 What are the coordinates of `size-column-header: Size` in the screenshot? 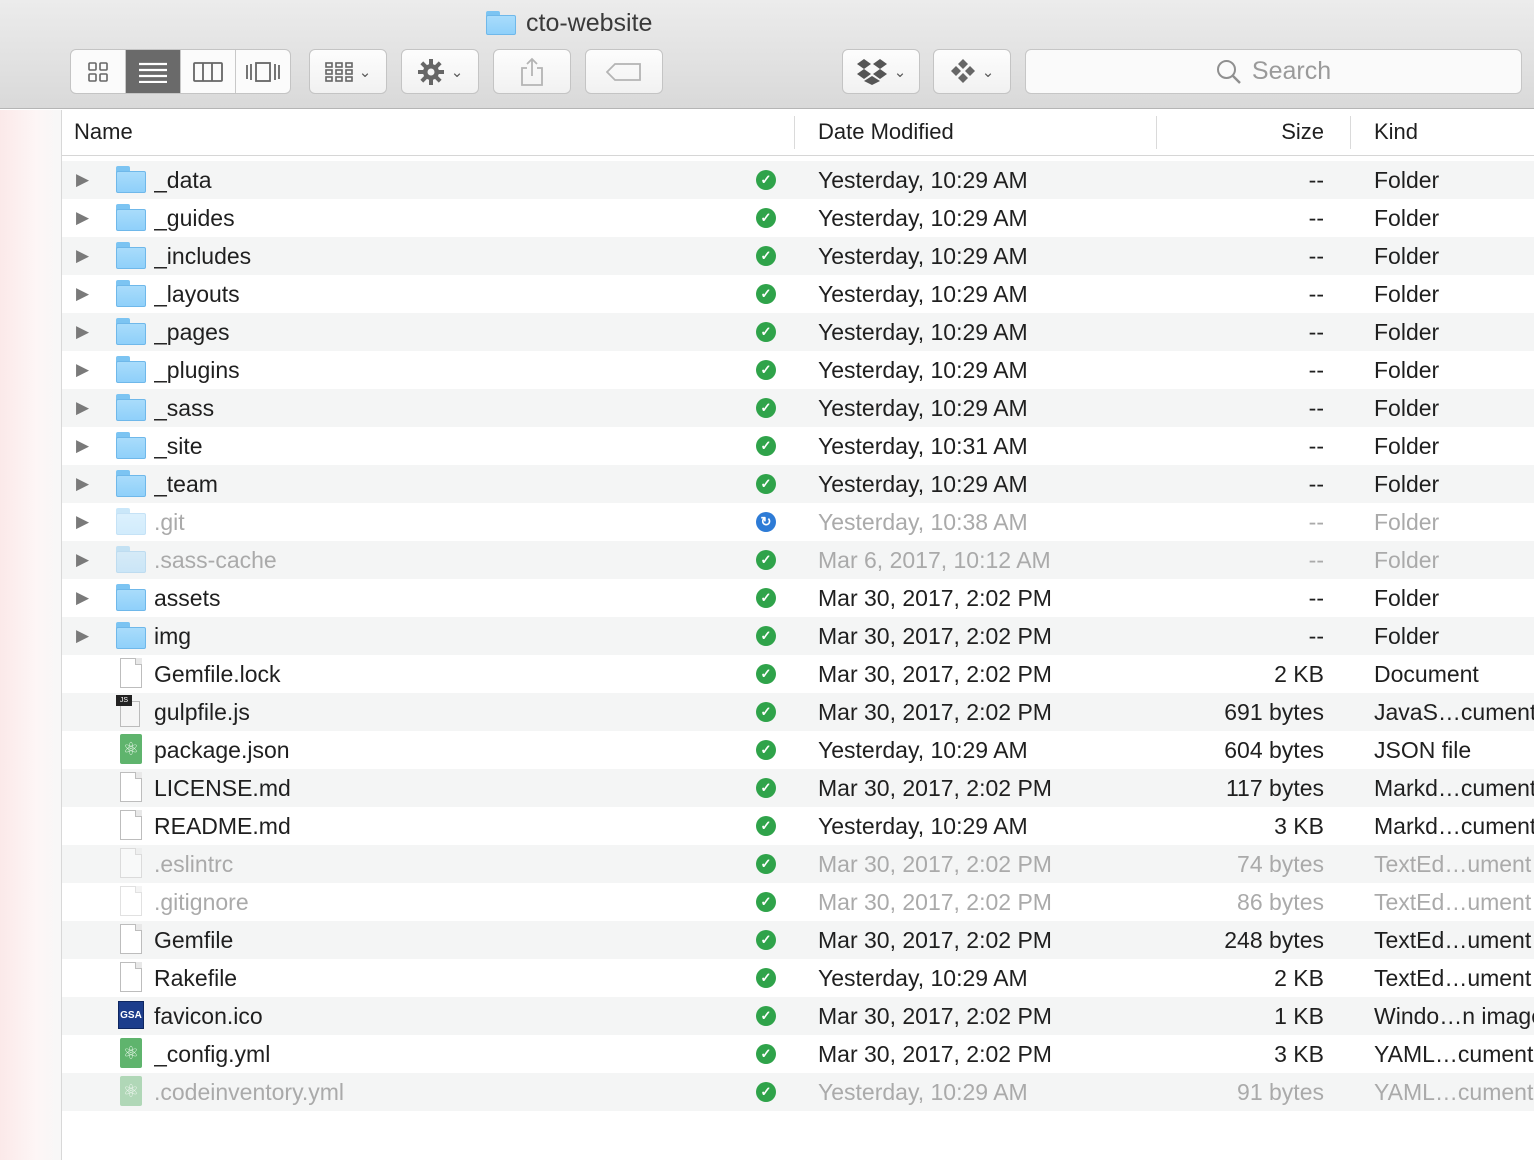 It's located at (1243, 132).